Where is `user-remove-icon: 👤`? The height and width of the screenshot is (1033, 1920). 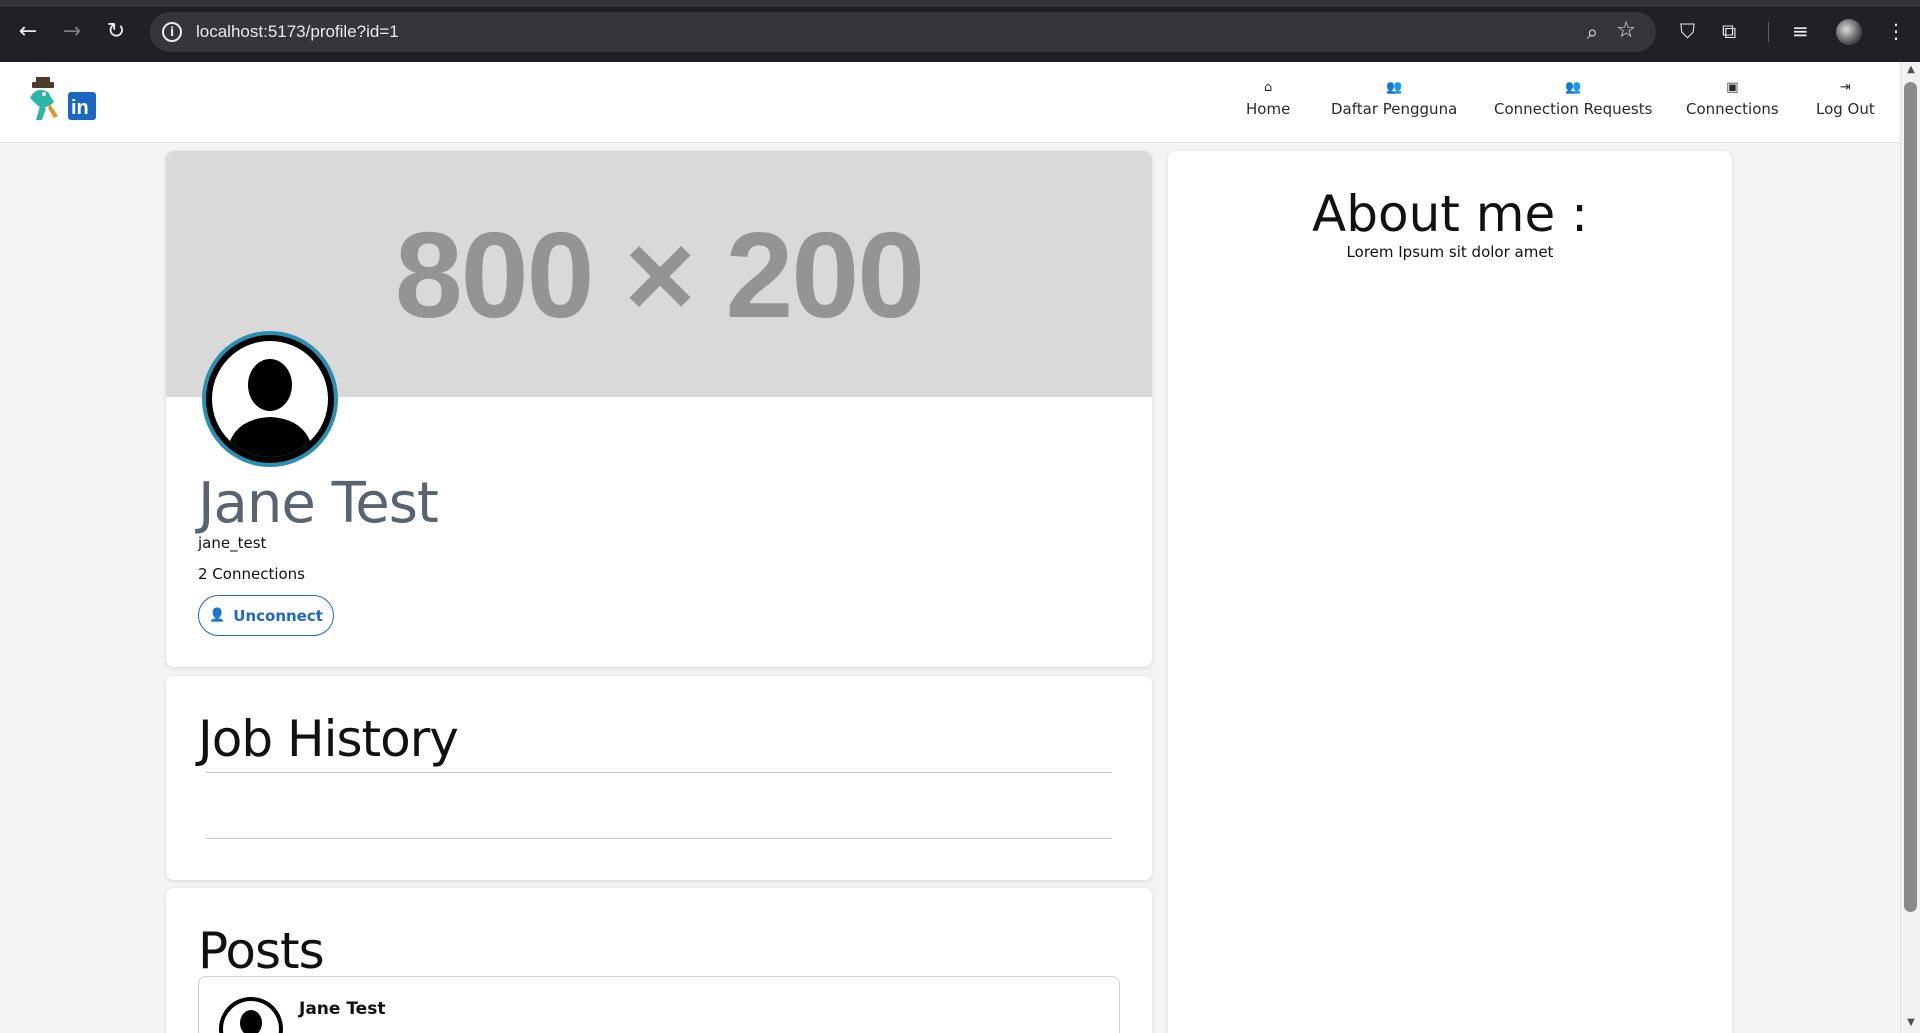 user-remove-icon: 👤 is located at coordinates (217, 615).